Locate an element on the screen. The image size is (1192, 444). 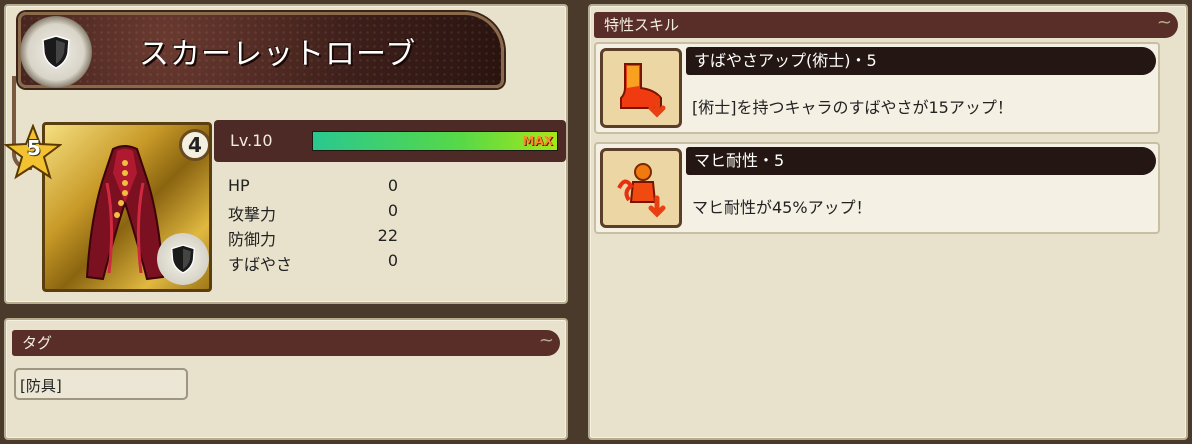
stat-label: 防御力 is located at coordinates (252, 239).